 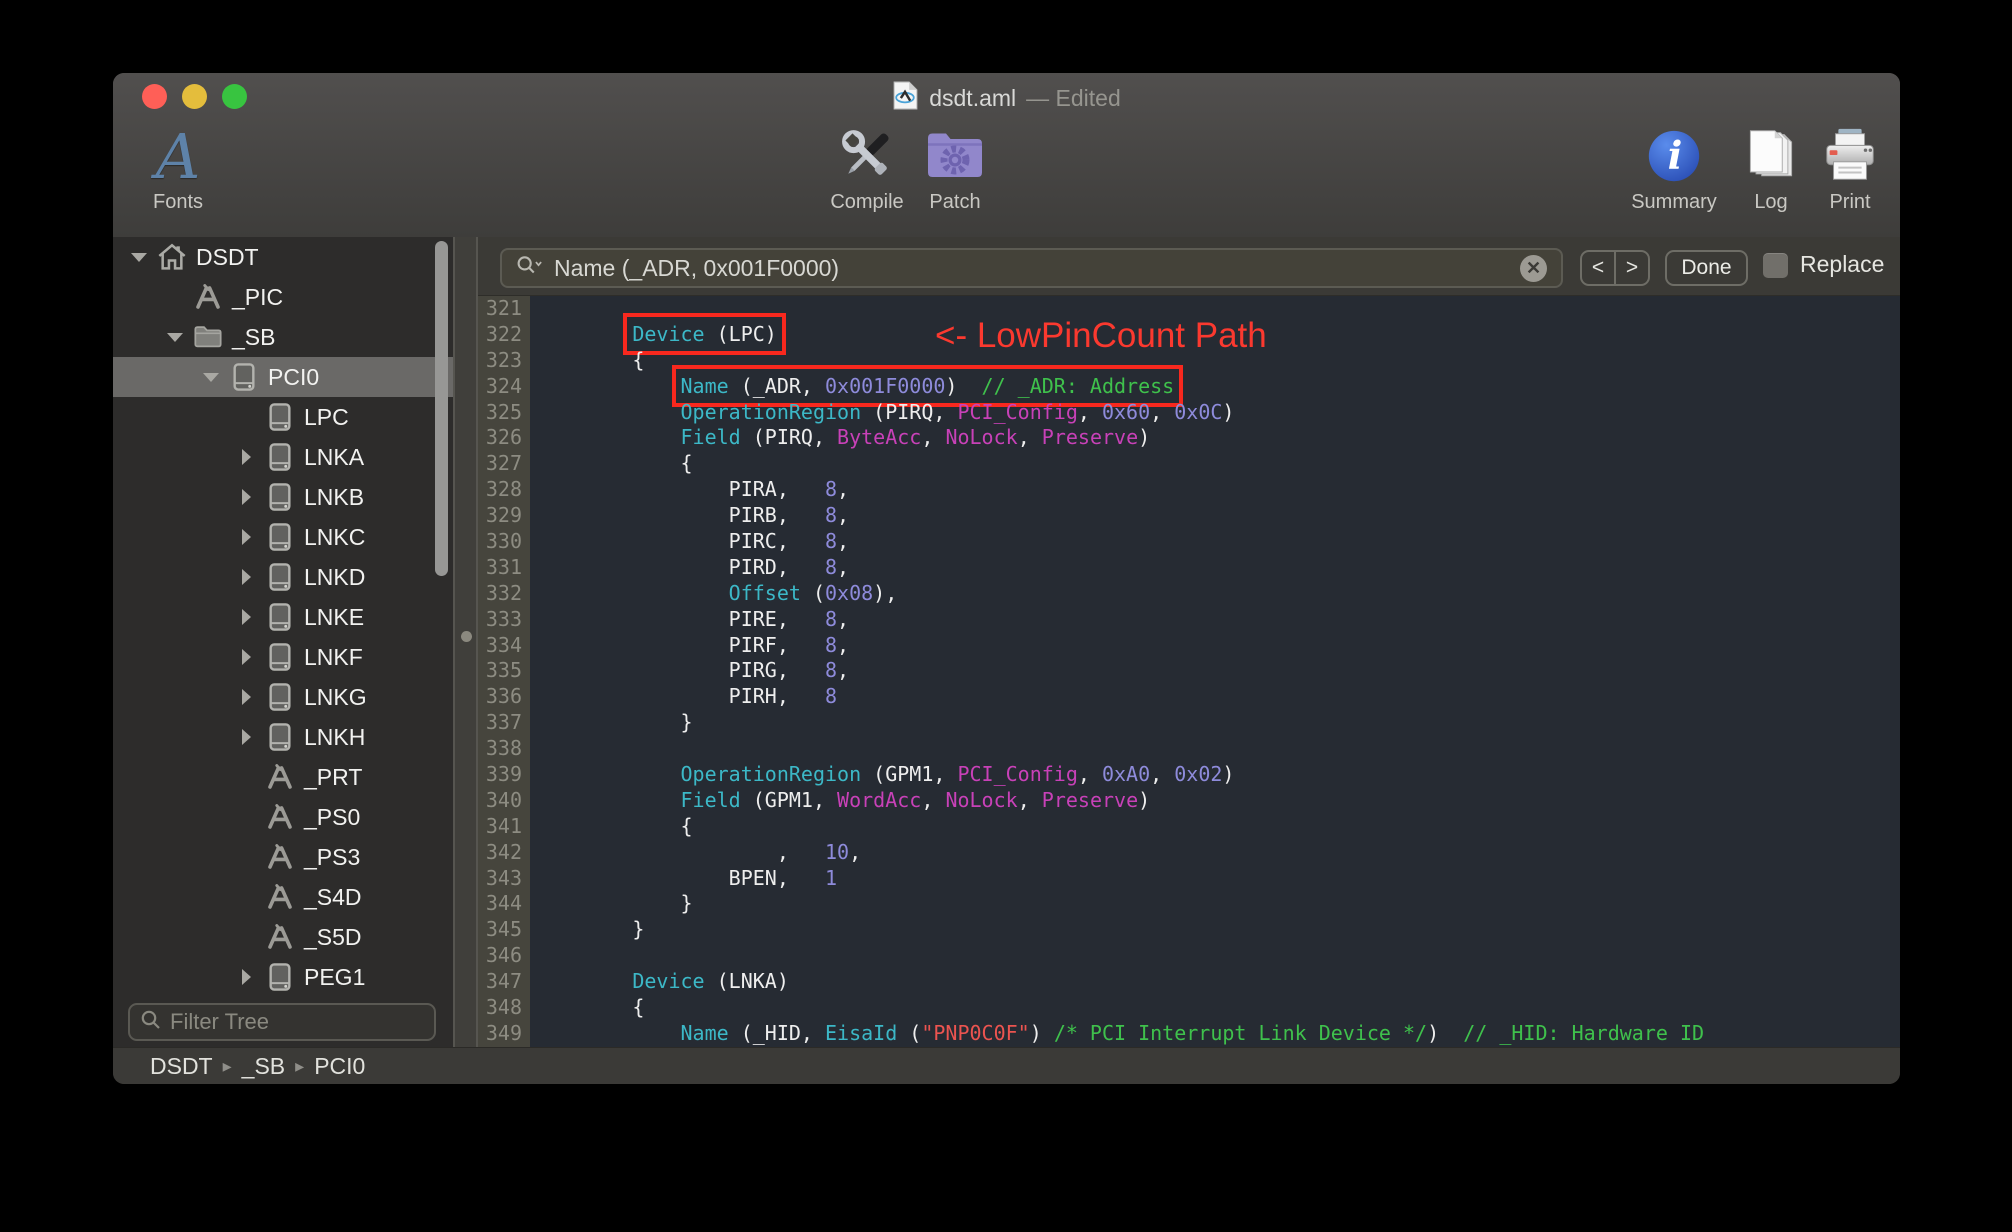 What do you see at coordinates (1193, 333) in the screenshot?
I see `code-line: 322 Device (LPC) <- LowPinCount Path` at bounding box center [1193, 333].